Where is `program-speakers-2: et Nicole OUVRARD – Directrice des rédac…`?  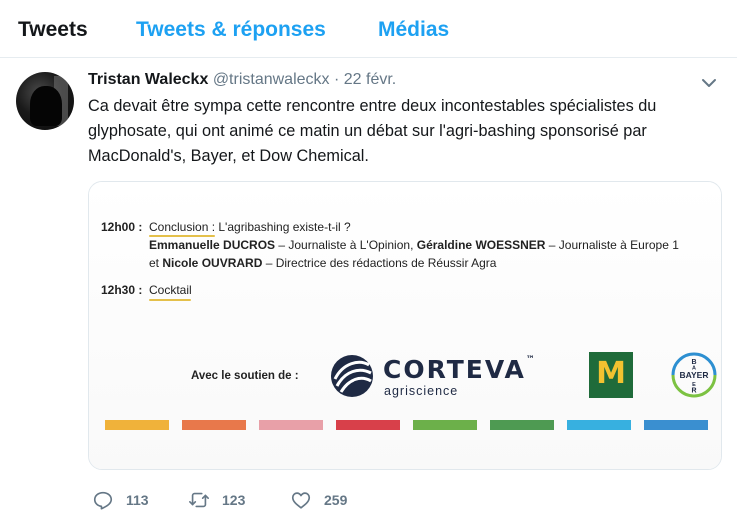 program-speakers-2: et Nicole OUVRARD – Directrice des rédac… is located at coordinates (322, 263).